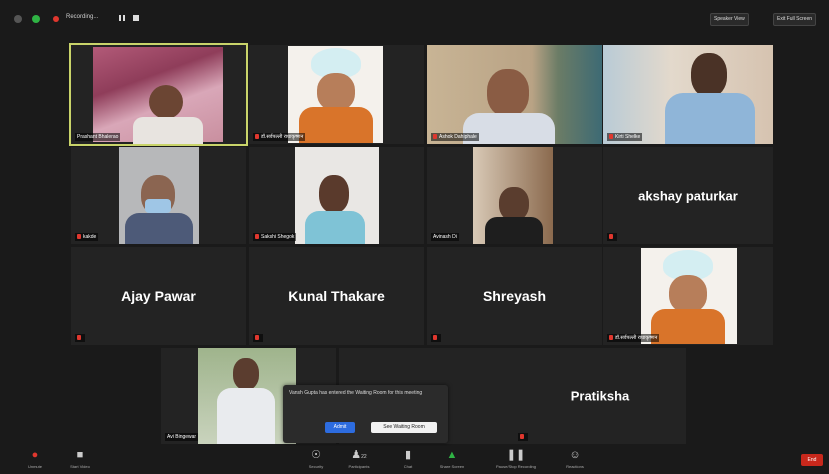 The height and width of the screenshot is (474, 829). What do you see at coordinates (729, 19) in the screenshot?
I see `speaker-view-button: Speaker View` at bounding box center [729, 19].